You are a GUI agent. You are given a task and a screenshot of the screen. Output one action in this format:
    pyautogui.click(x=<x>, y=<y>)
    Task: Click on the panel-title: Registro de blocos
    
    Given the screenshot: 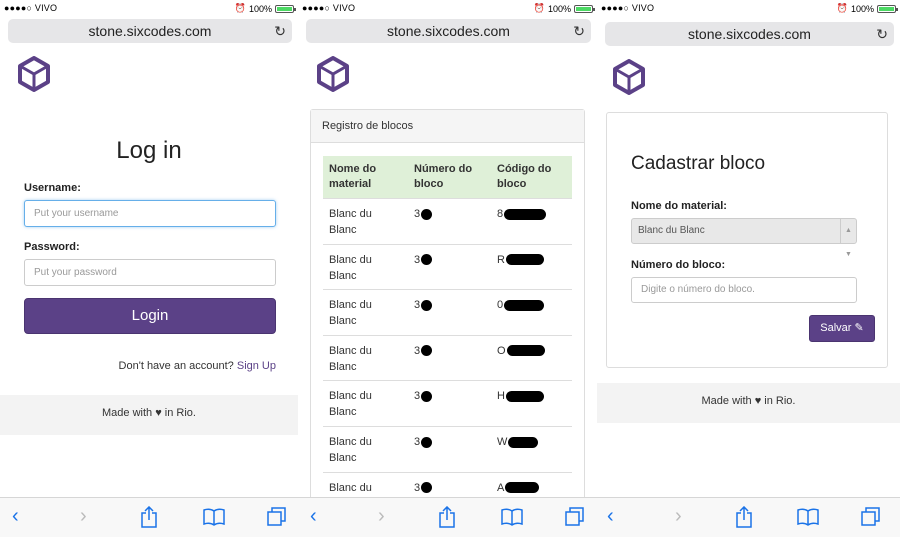 What is the action you would take?
    pyautogui.click(x=447, y=126)
    